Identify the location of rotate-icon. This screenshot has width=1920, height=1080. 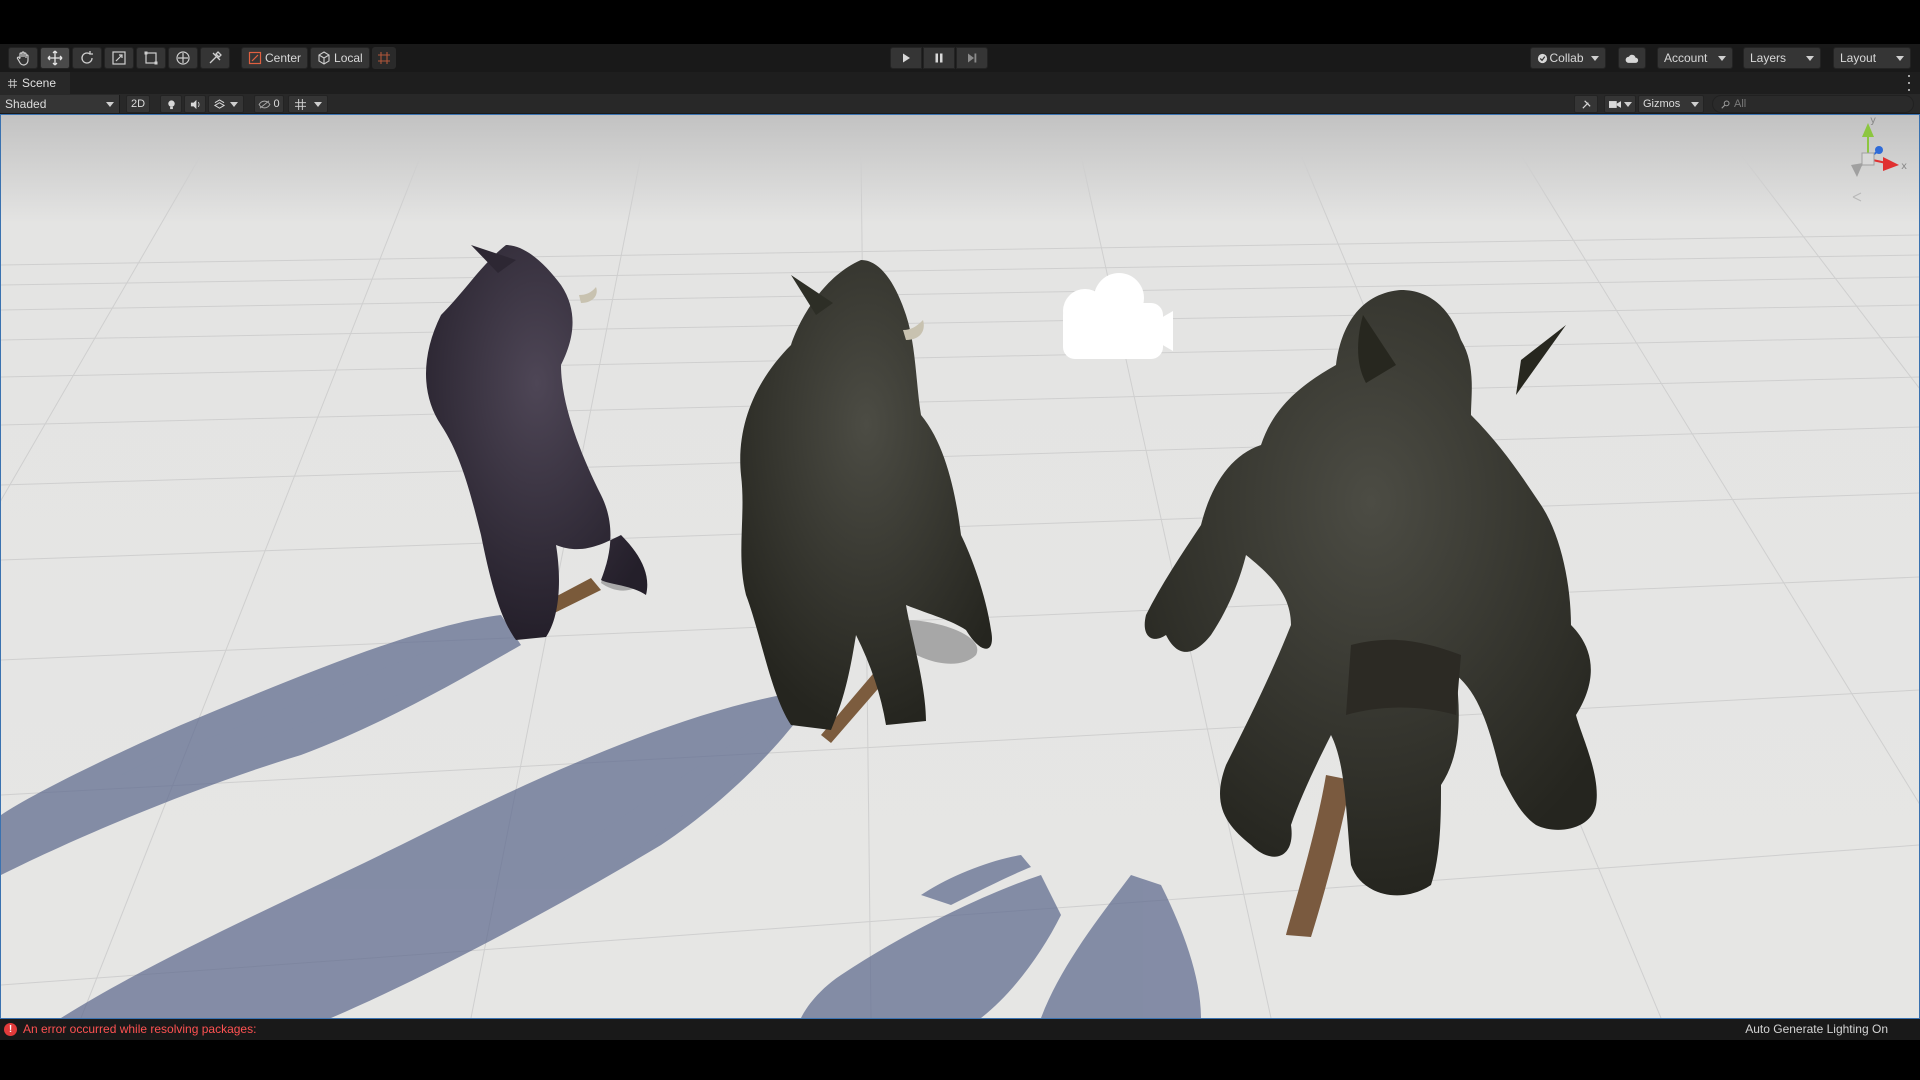
(87, 57).